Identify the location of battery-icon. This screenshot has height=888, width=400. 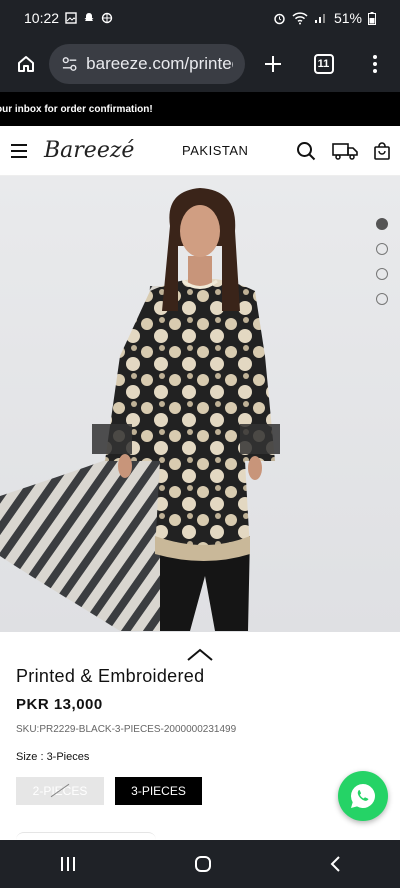
(372, 18).